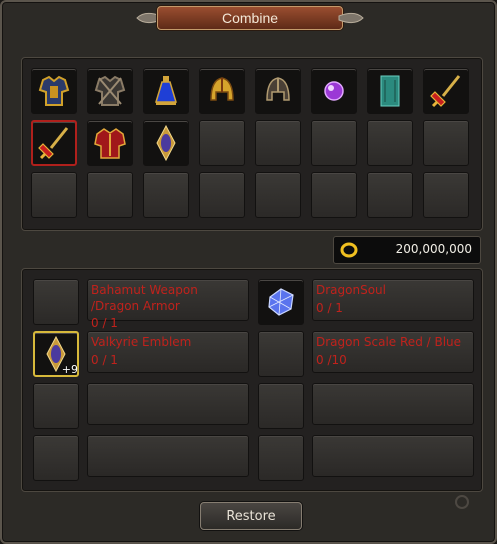  I want to click on dragon-sword-icon, so click(445, 91).